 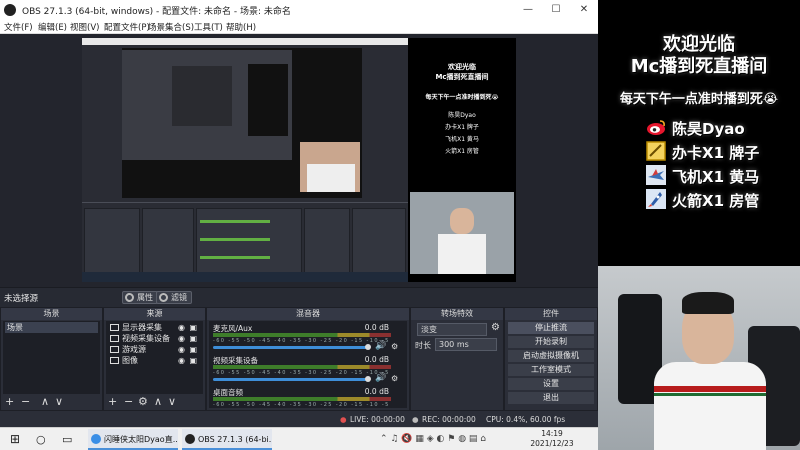 What do you see at coordinates (114, 327) in the screenshot?
I see `monitor-icon` at bounding box center [114, 327].